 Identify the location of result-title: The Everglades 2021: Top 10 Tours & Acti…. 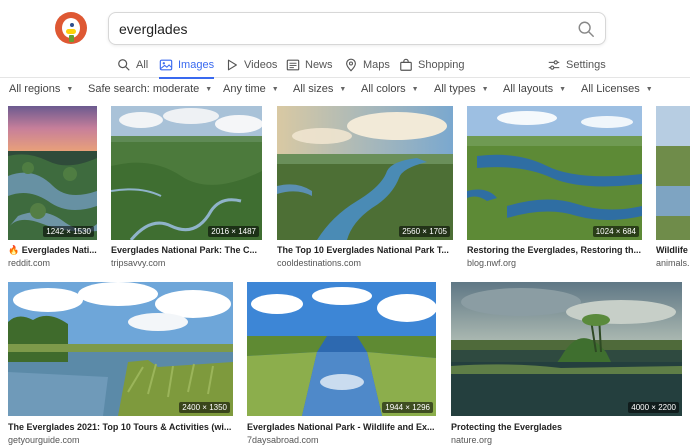
(120, 427).